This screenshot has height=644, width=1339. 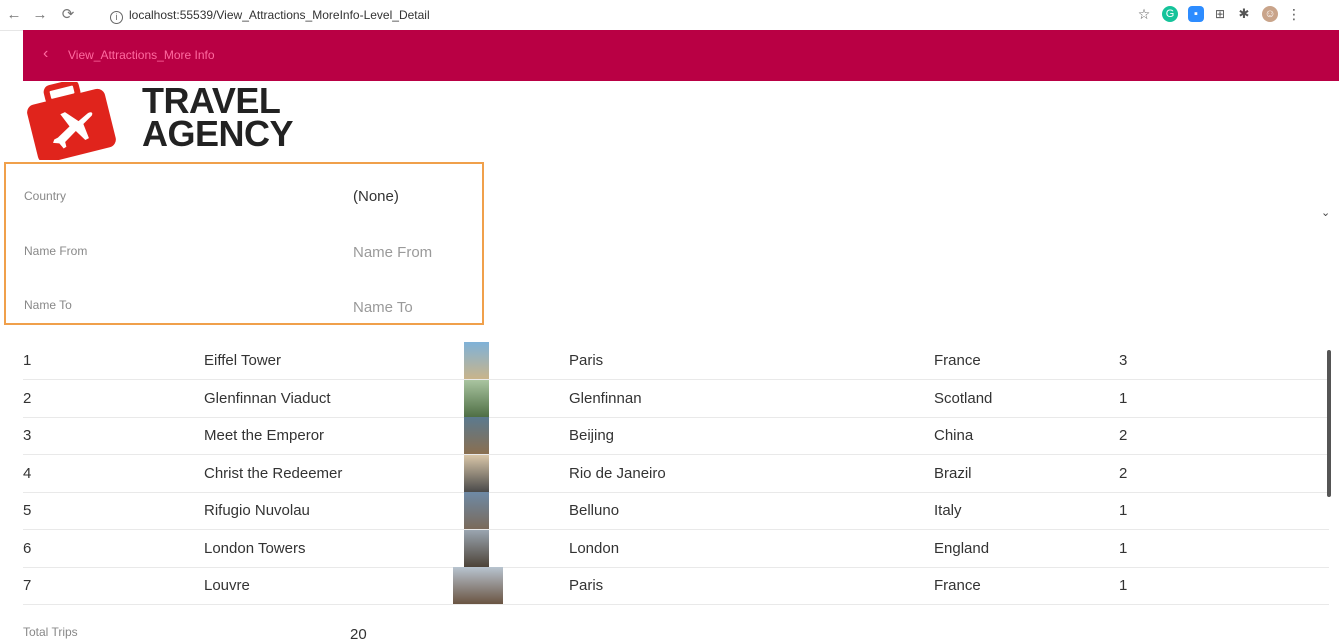 I want to click on country-cell: China, so click(x=954, y=435).